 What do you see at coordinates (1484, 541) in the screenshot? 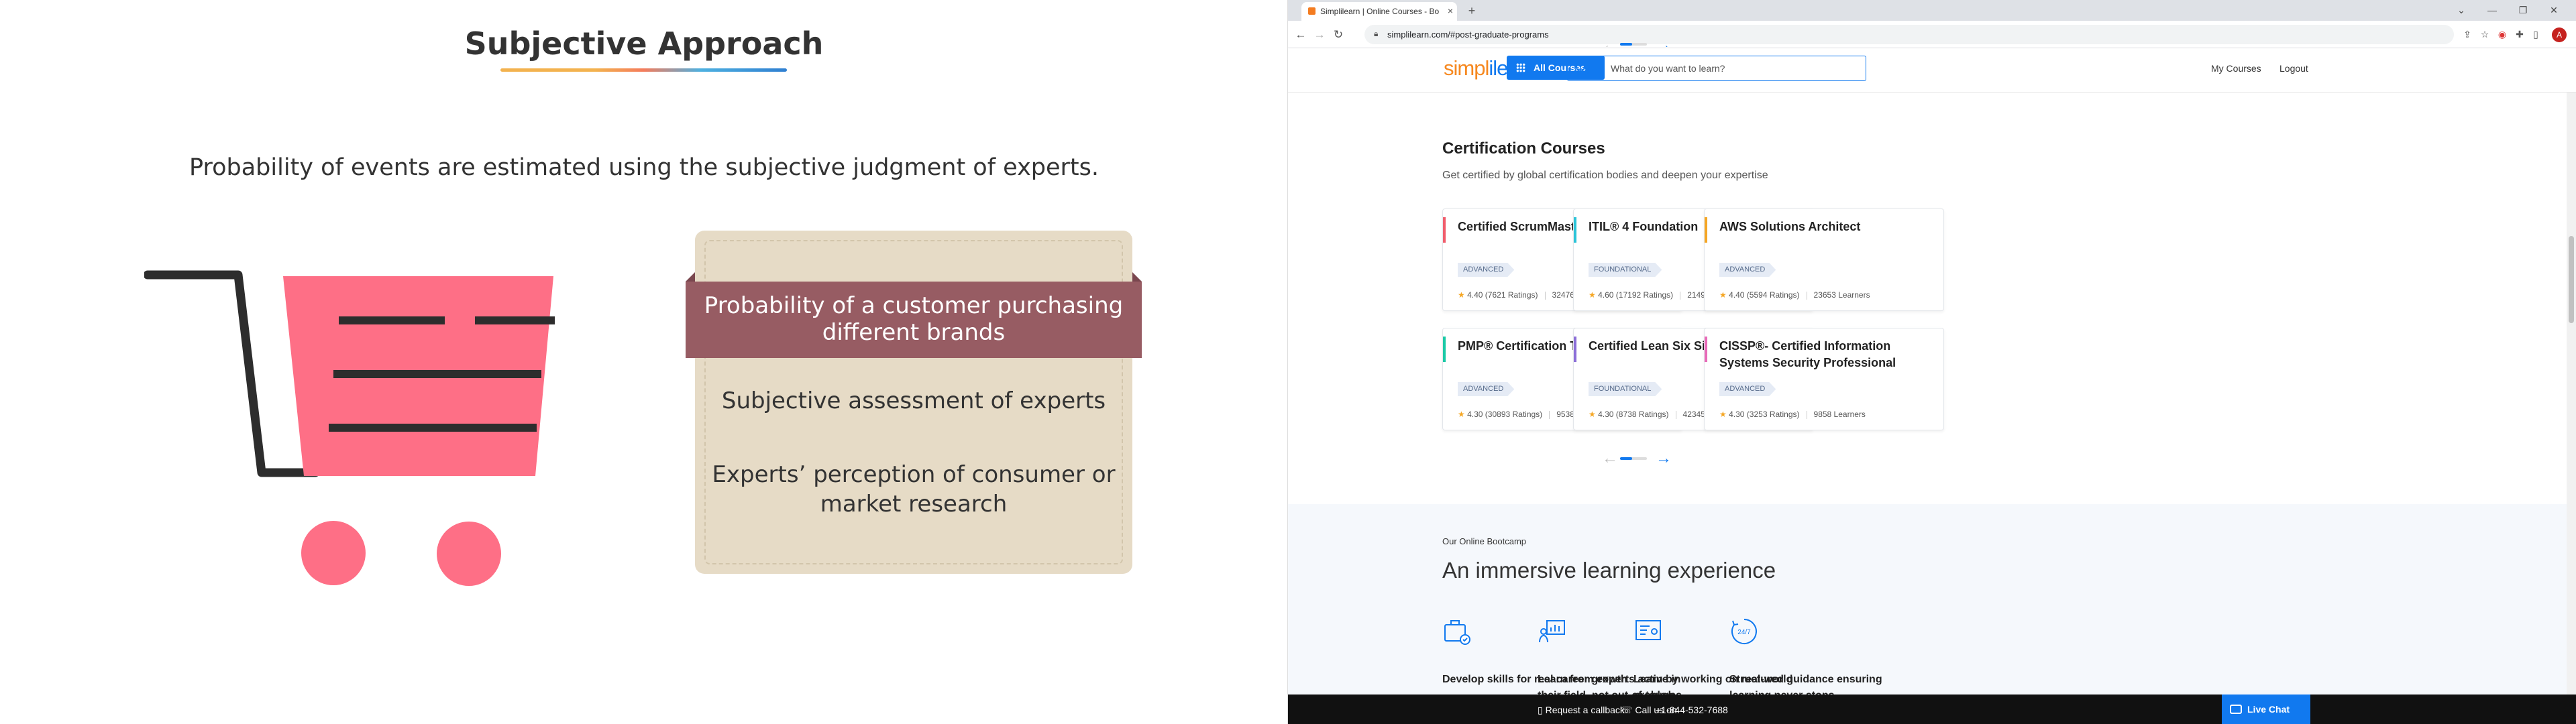
I see `bootcamp-kicker: Our Online Bootcamp` at bounding box center [1484, 541].